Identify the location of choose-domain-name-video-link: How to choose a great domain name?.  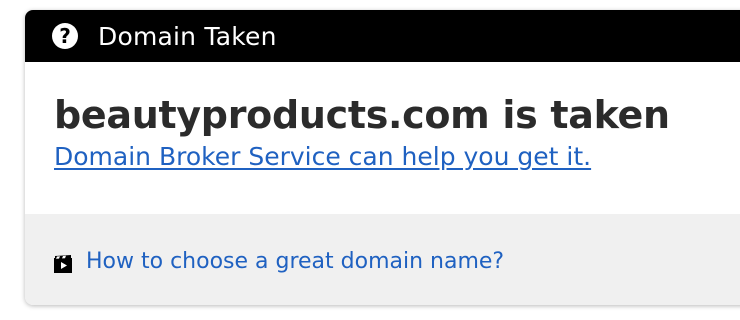
(295, 261).